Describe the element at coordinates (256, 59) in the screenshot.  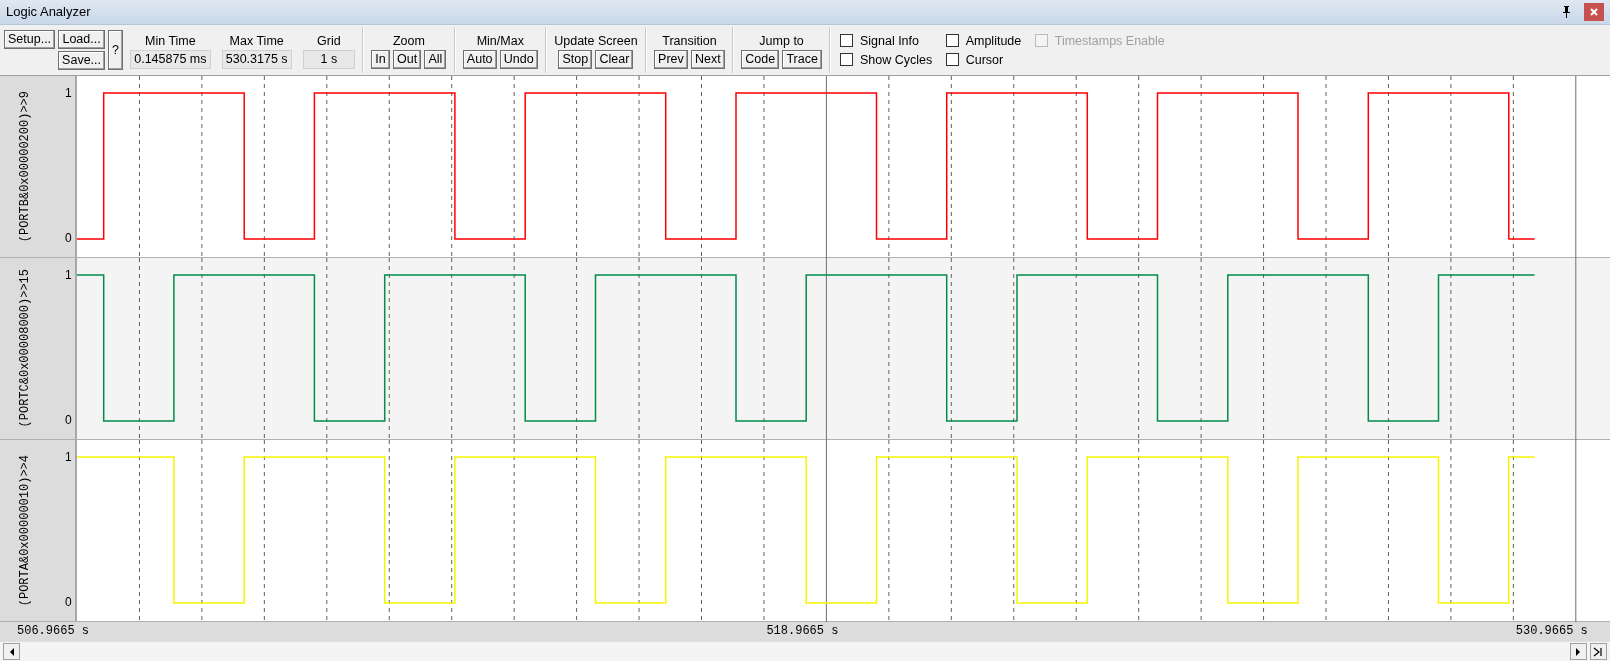
I see `readout-value: 530.3175 s` at that location.